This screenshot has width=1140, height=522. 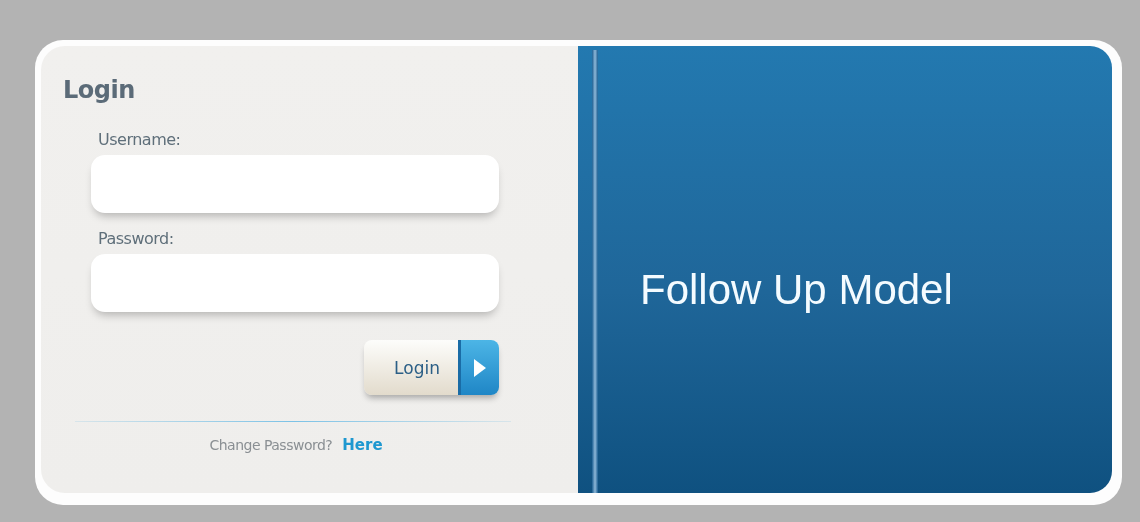 What do you see at coordinates (796, 289) in the screenshot?
I see `banner-title: Follow Up Model` at bounding box center [796, 289].